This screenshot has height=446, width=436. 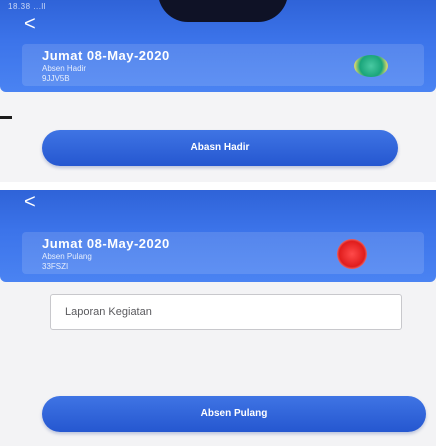 I want to click on card-code: 33FSZI, so click(x=55, y=266).